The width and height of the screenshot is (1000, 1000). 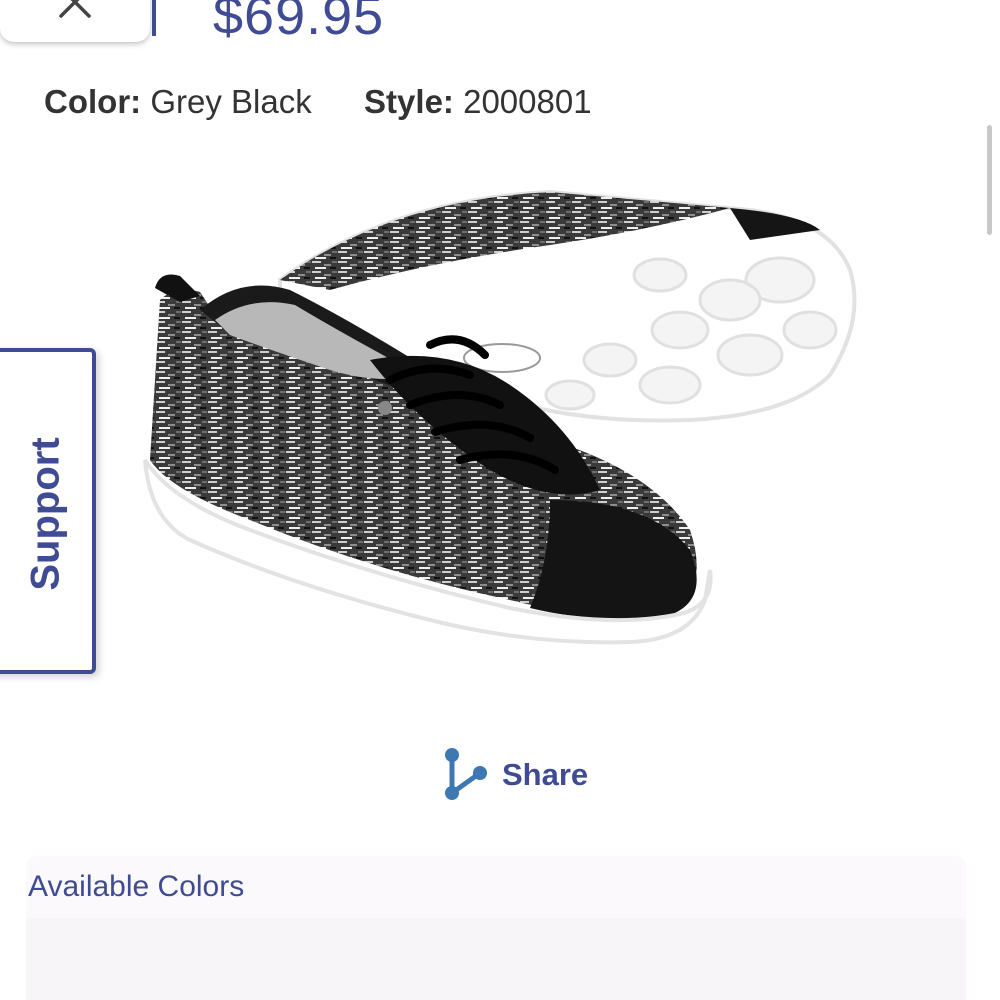 I want to click on color-value: Grey Black, so click(x=231, y=101).